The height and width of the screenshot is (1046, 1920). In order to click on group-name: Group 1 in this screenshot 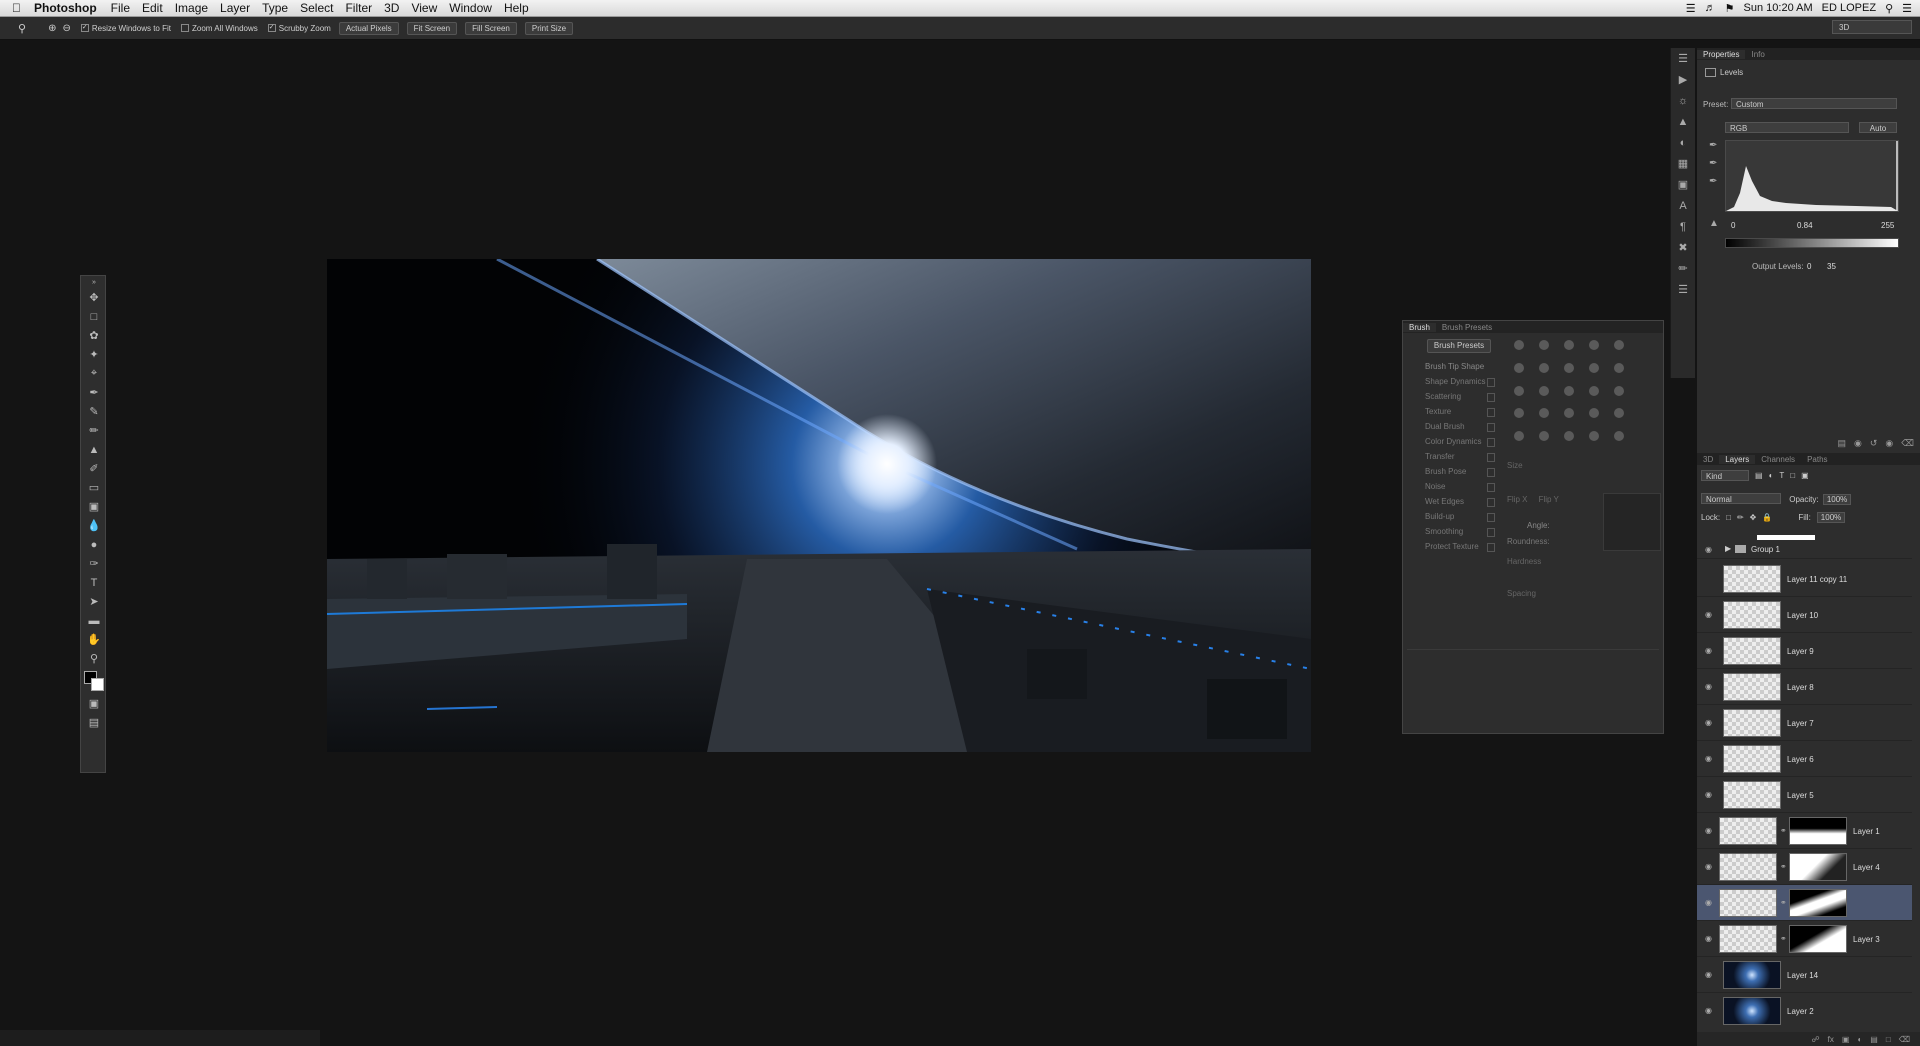, I will do `click(1765, 549)`.